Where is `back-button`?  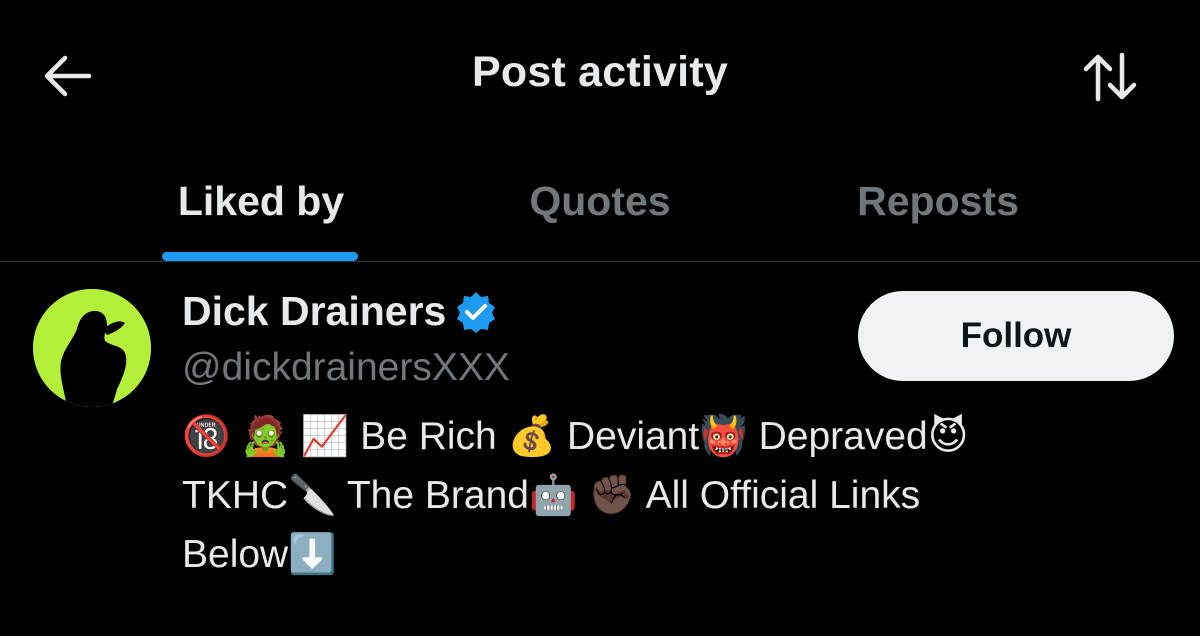
back-button is located at coordinates (67, 76).